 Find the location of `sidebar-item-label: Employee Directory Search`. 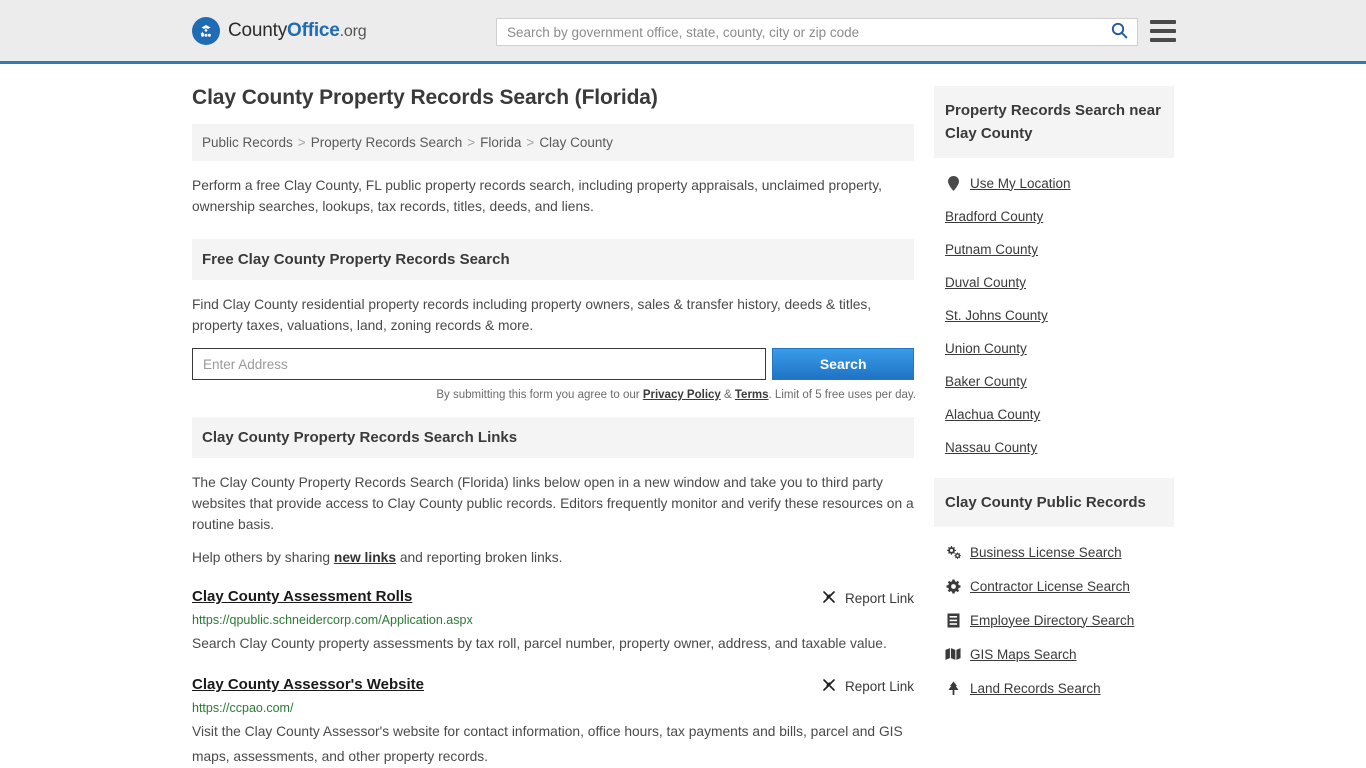

sidebar-item-label: Employee Directory Search is located at coordinates (1052, 620).